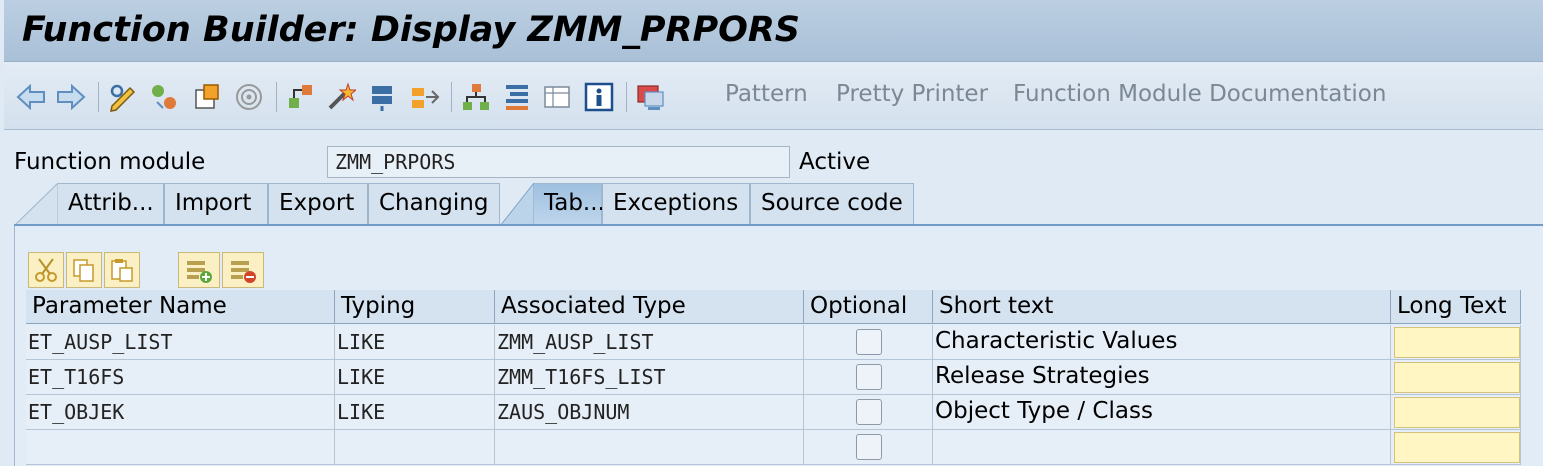 Image resolution: width=1543 pixels, height=466 pixels. What do you see at coordinates (301, 97) in the screenshot?
I see `where-used-icon` at bounding box center [301, 97].